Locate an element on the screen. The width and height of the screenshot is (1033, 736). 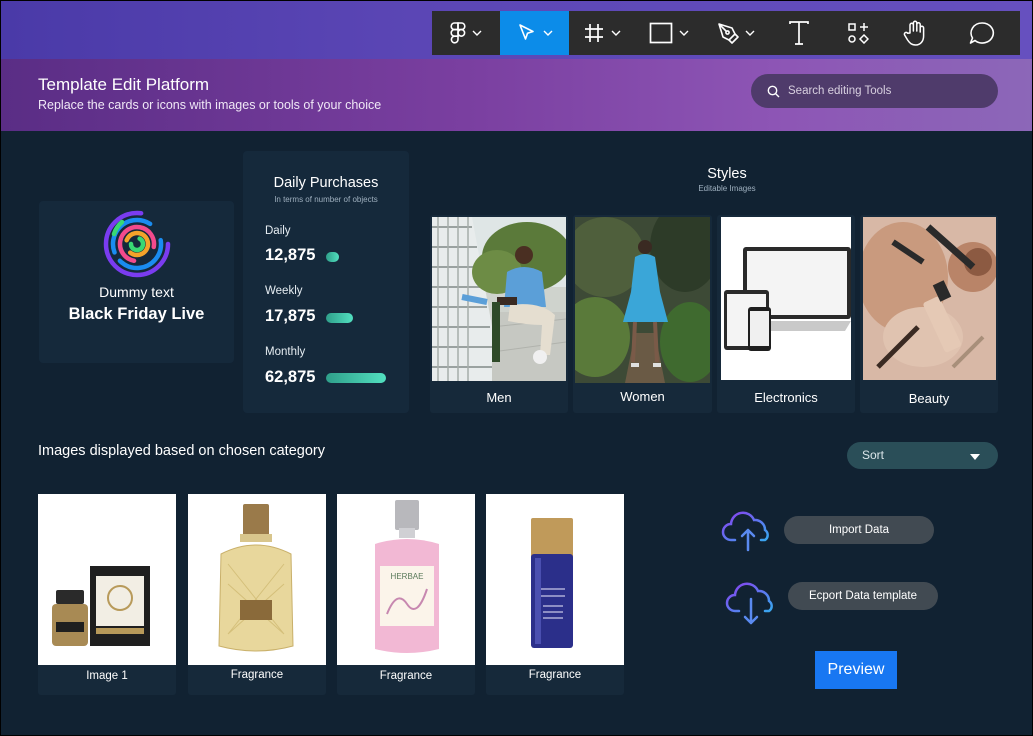
rainbow-ring-logo-icon is located at coordinates (137, 244).